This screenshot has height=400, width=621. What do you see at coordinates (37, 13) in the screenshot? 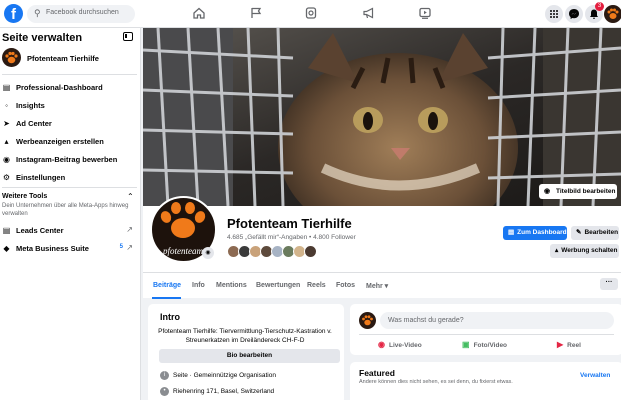
I see `search-icon: ⚲` at bounding box center [37, 13].